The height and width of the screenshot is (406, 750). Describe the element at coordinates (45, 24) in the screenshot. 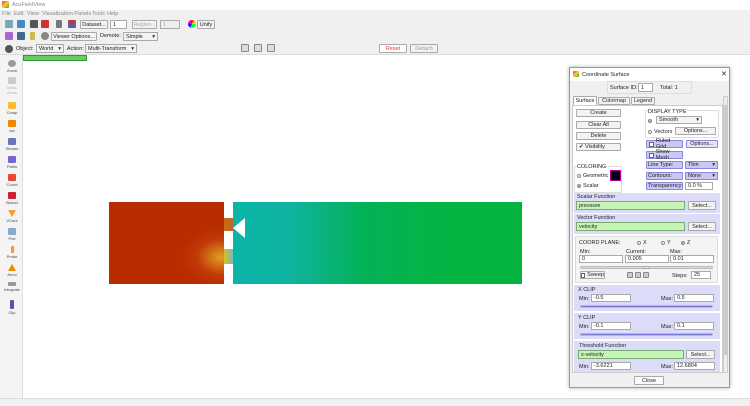

I see `export-icon` at that location.